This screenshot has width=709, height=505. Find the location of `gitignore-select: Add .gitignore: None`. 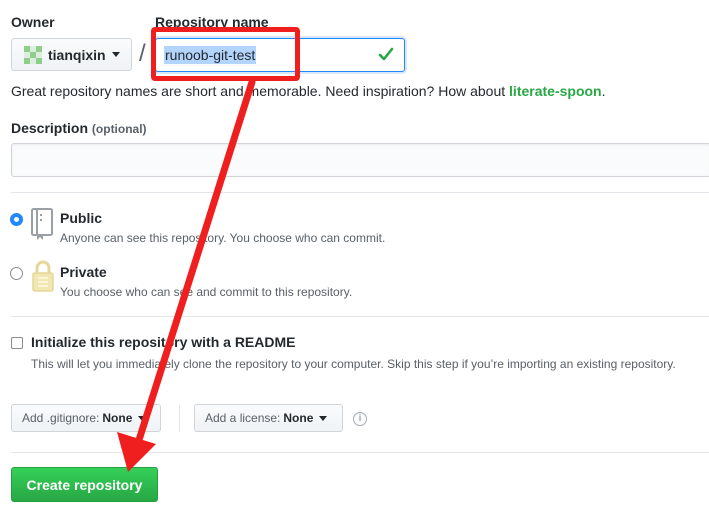

gitignore-select: Add .gitignore: None is located at coordinates (86, 418).